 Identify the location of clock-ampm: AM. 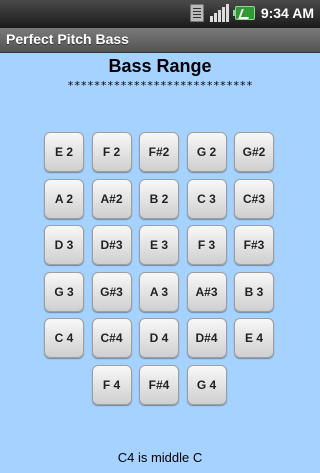
(303, 13).